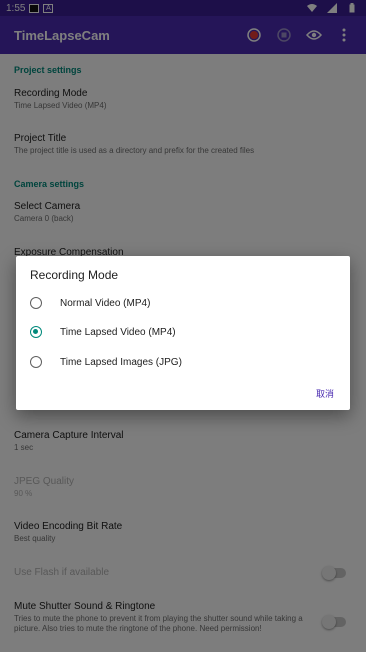 The height and width of the screenshot is (652, 366). What do you see at coordinates (36, 332) in the screenshot?
I see `radio-button-selected` at bounding box center [36, 332].